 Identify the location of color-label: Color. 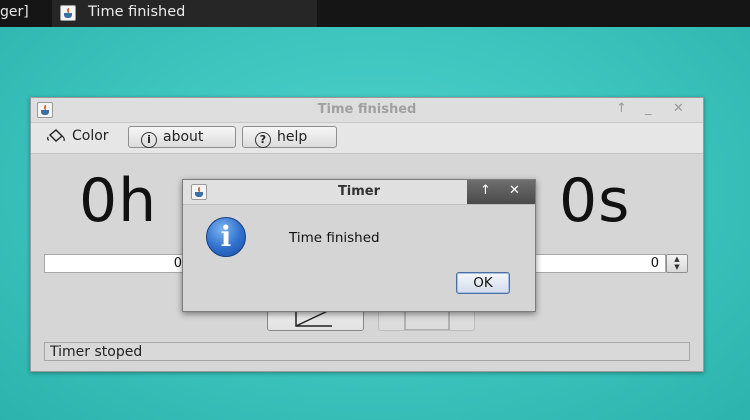
(90, 136).